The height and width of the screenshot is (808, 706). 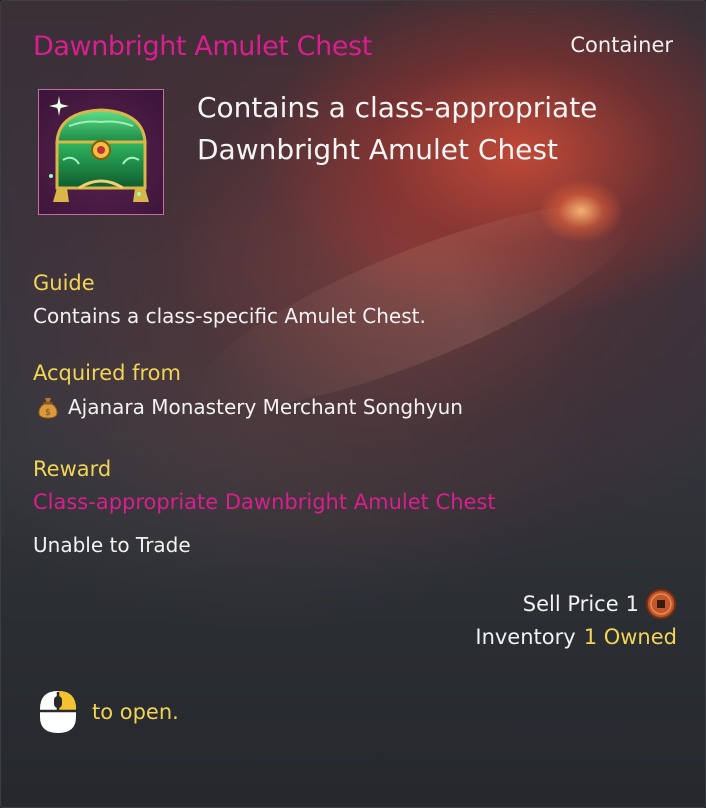 I want to click on item-name: Dawnbright Amulet Chest, so click(x=202, y=46).